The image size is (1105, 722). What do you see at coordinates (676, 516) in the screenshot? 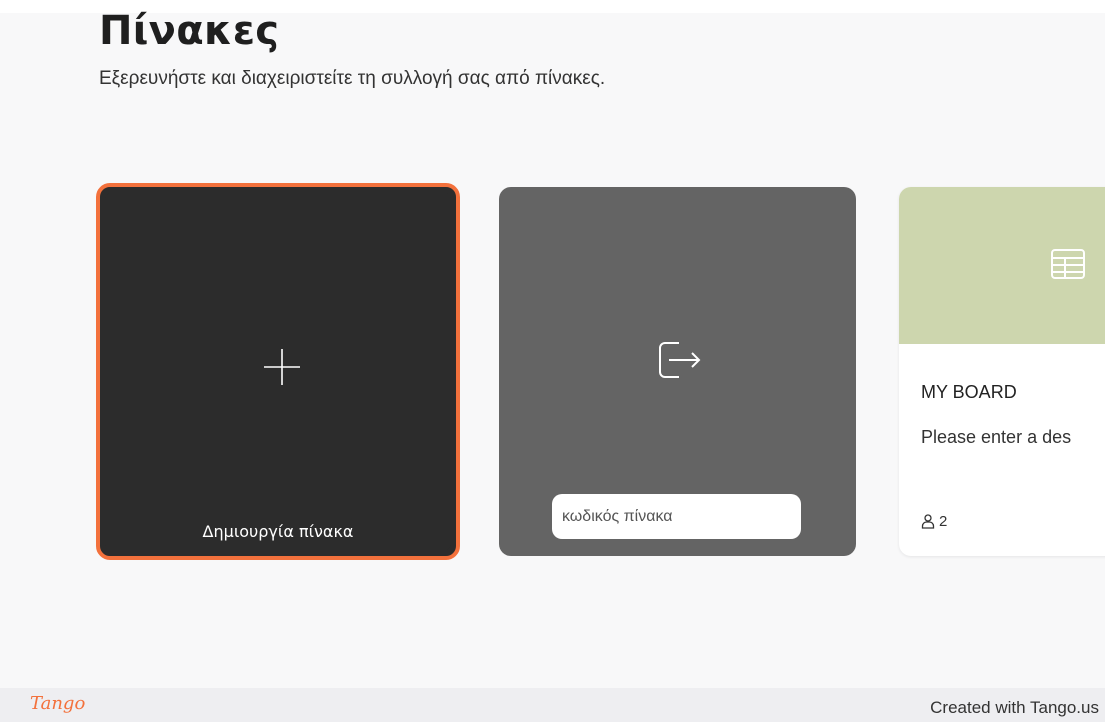
I see `board-code-input` at bounding box center [676, 516].